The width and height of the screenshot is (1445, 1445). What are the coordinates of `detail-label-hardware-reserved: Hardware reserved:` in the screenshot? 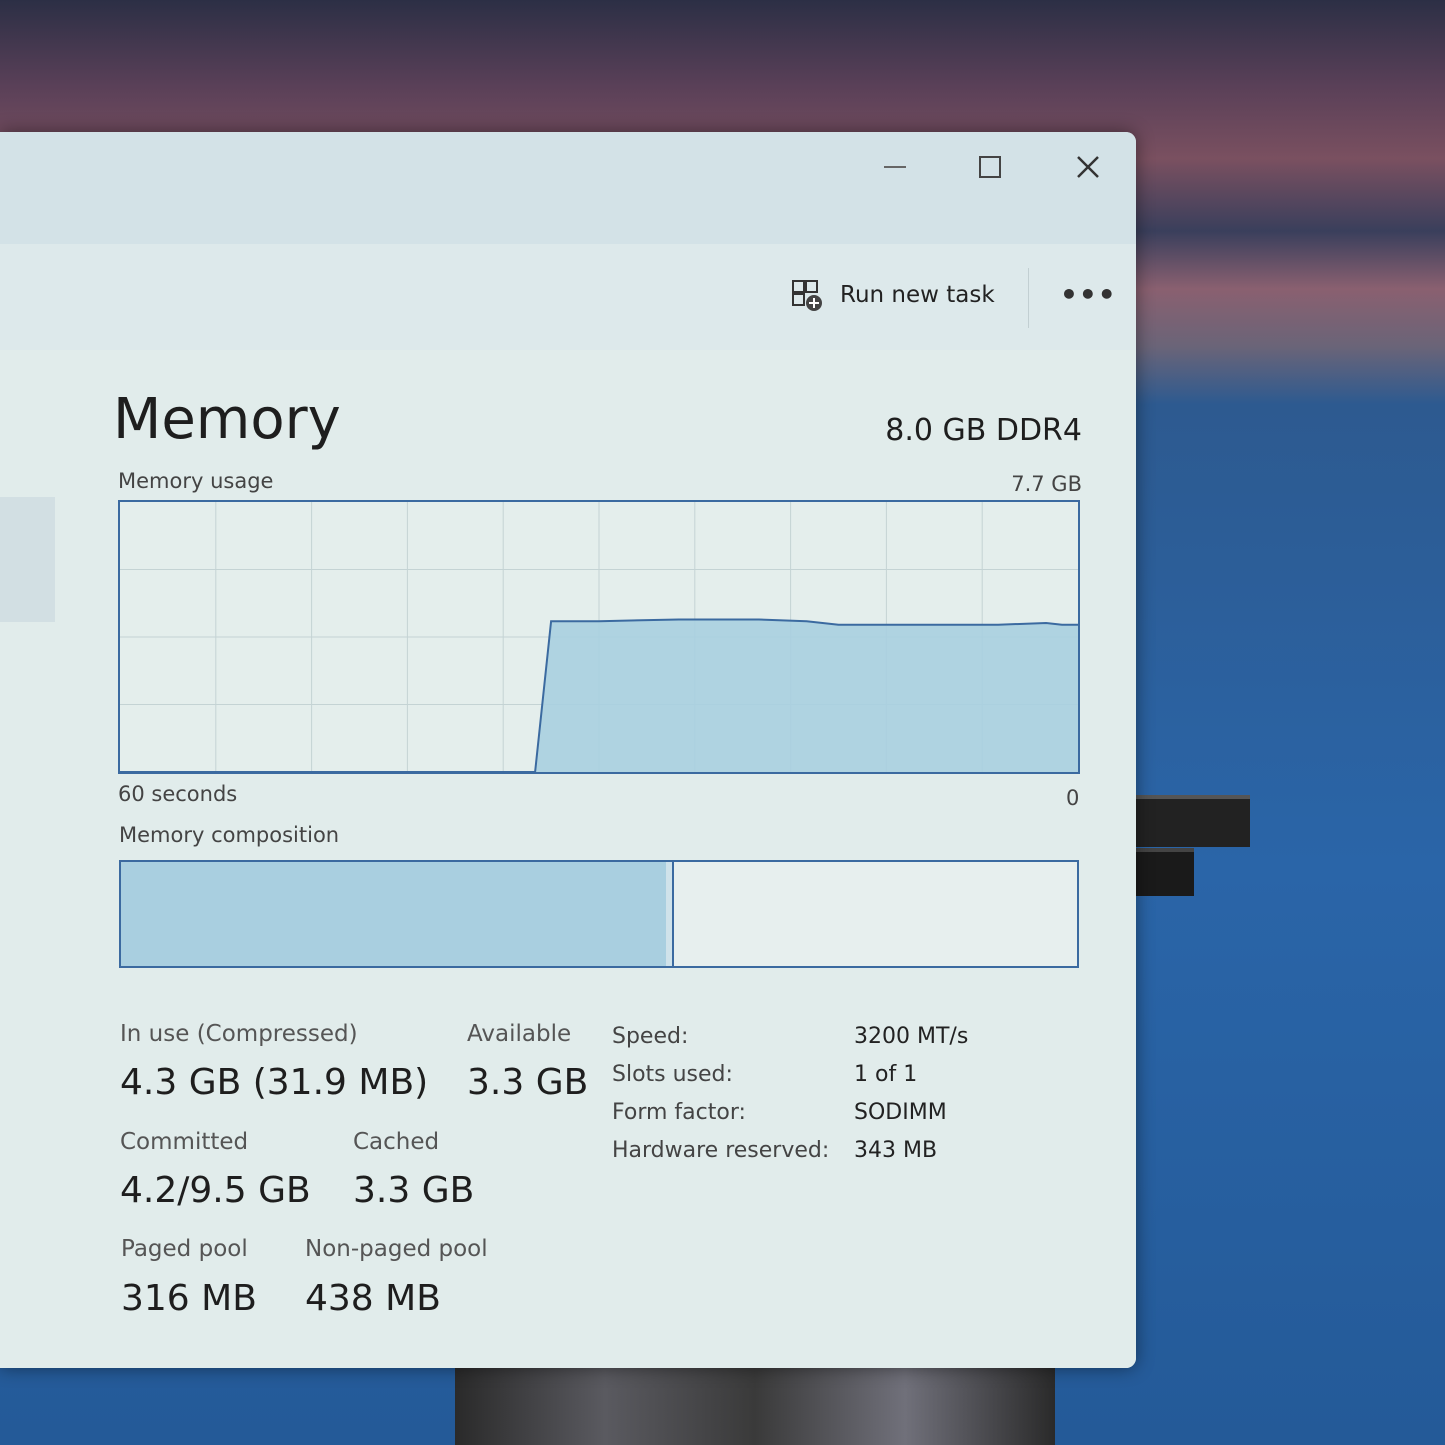 It's located at (721, 1150).